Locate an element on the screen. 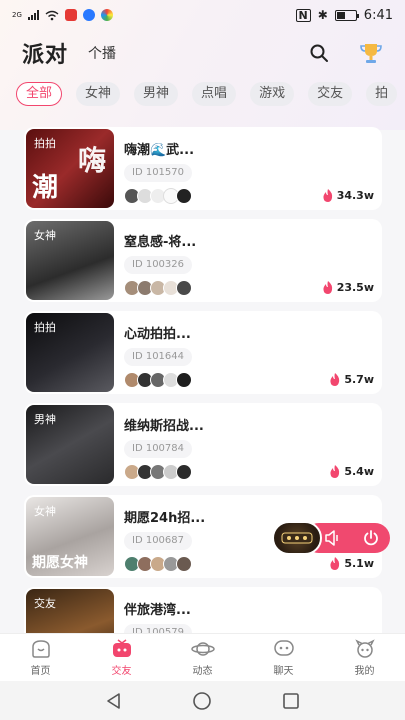 The image size is (405, 720). speaker-icon is located at coordinates (333, 538).